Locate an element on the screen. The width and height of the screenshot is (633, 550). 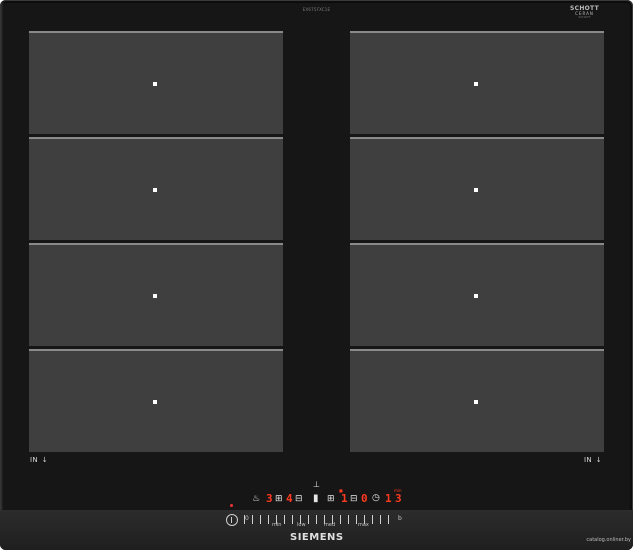
zone-display-1: 3 is located at coordinates (269, 498).